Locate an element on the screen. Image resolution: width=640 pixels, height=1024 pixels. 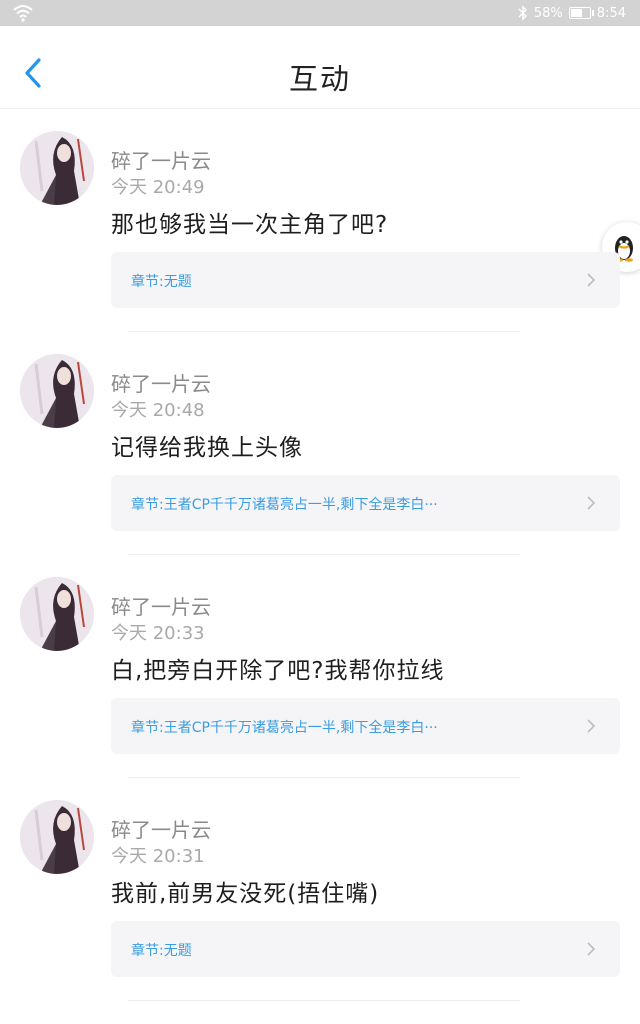
clock: 8:54 is located at coordinates (611, 13).